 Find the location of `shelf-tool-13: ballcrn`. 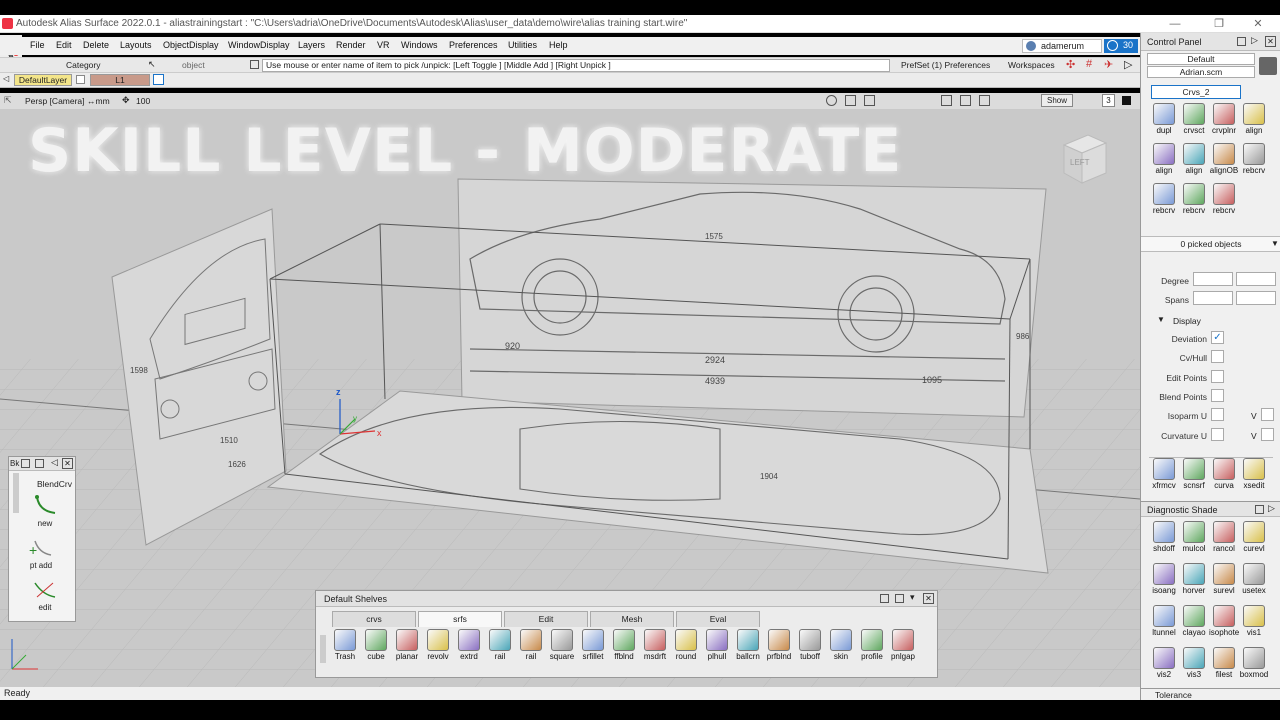

shelf-tool-13: ballcrn is located at coordinates (748, 649).